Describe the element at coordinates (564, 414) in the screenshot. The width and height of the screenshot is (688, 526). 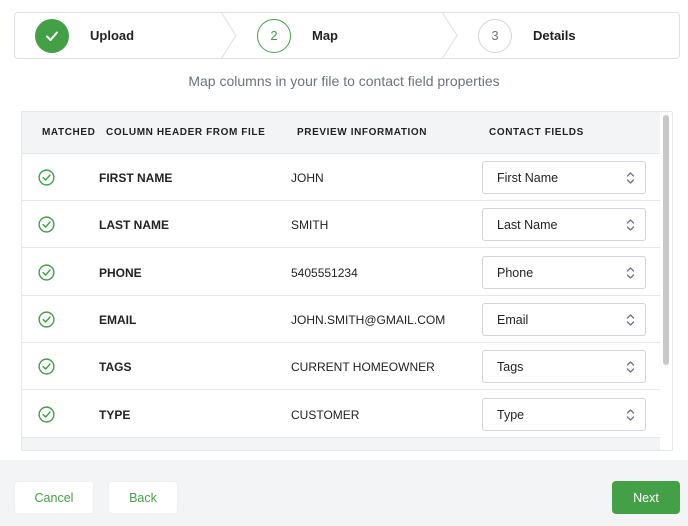
I see `contact-field-select: Type` at that location.